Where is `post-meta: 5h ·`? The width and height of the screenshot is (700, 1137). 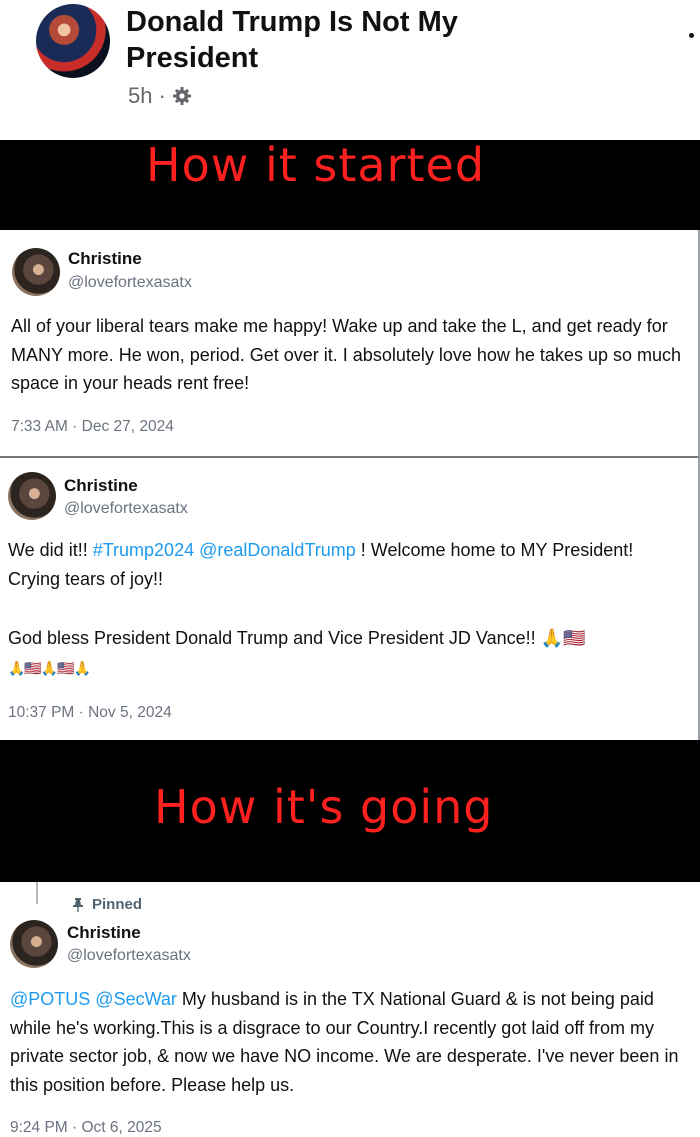 post-meta: 5h · is located at coordinates (160, 96).